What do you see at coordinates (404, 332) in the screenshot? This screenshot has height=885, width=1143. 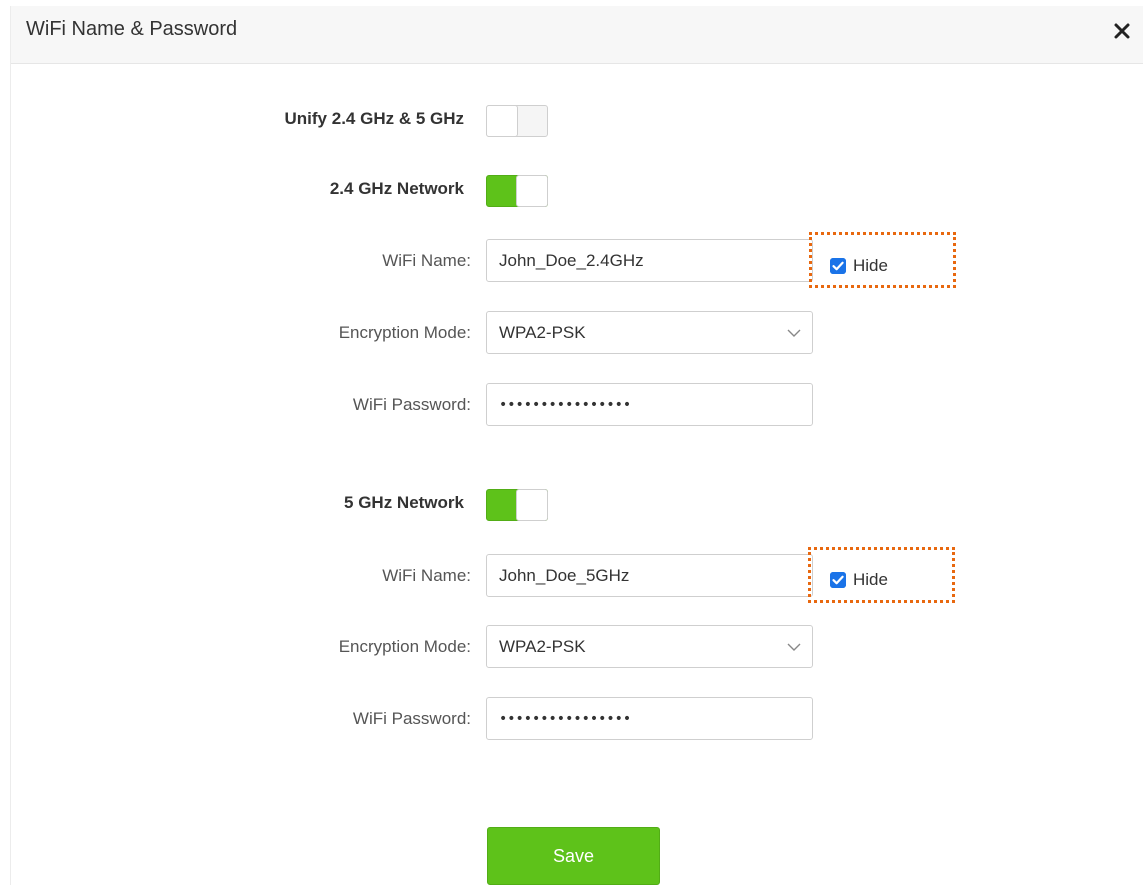 I see `encryption-24-label: Encryption Mode:` at bounding box center [404, 332].